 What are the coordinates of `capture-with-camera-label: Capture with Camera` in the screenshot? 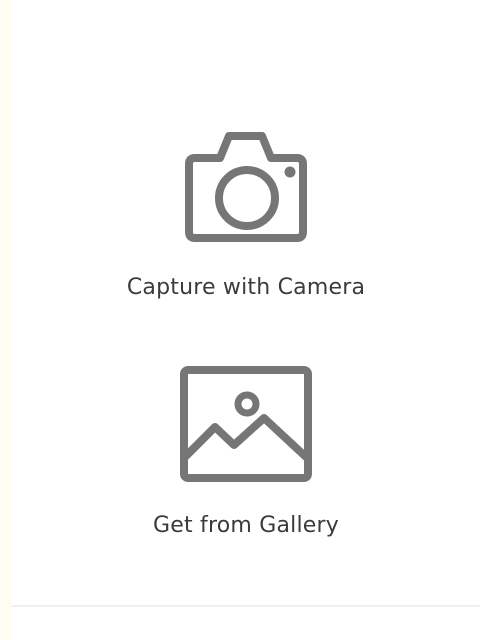 It's located at (246, 287).